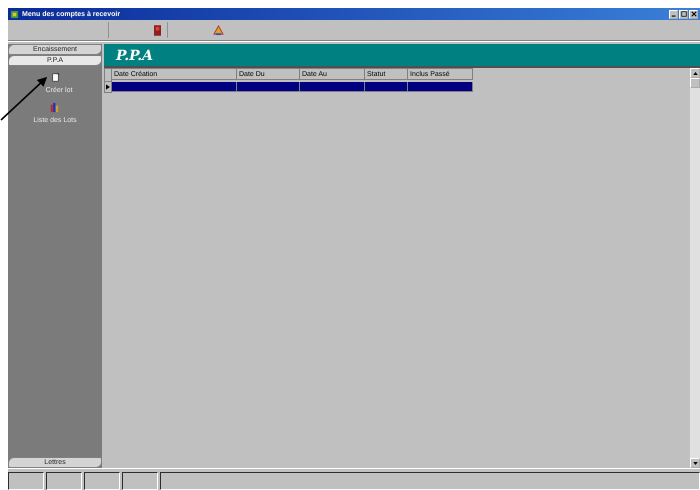 The image size is (700, 490). I want to click on close-button, so click(693, 14).